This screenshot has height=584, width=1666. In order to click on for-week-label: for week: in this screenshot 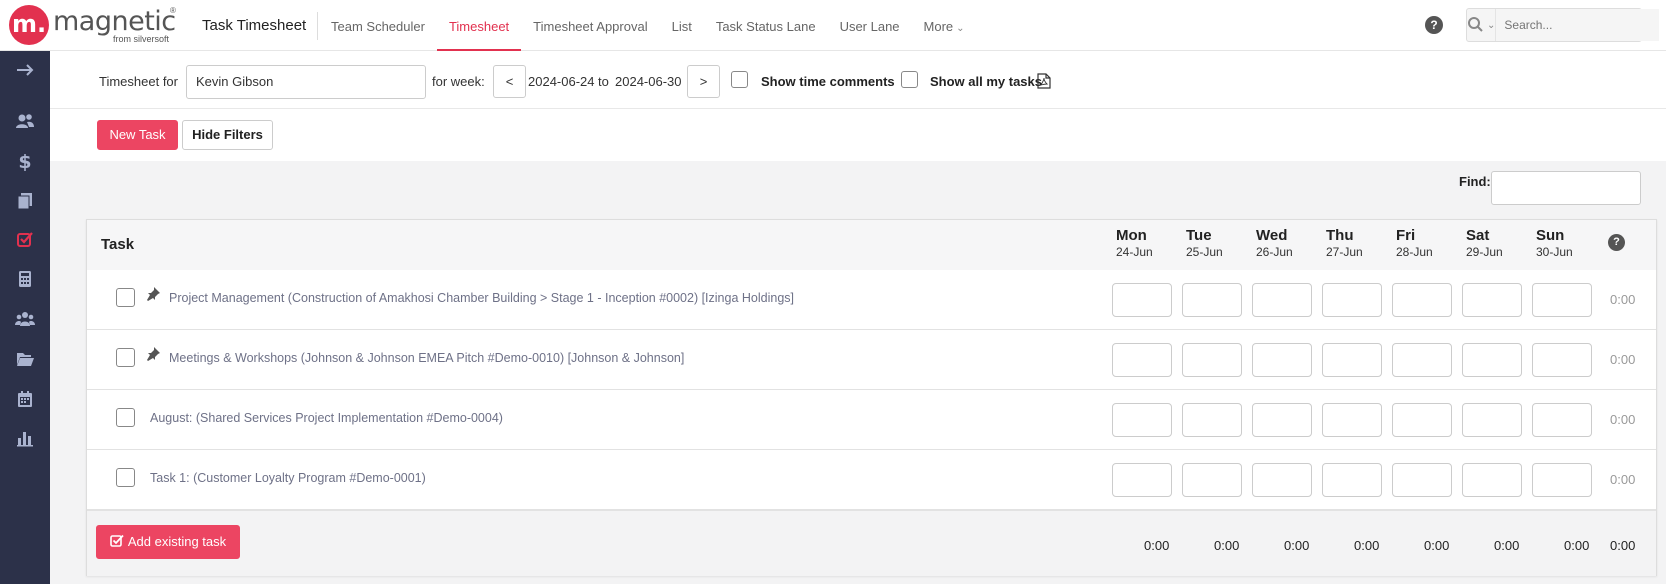, I will do `click(458, 81)`.